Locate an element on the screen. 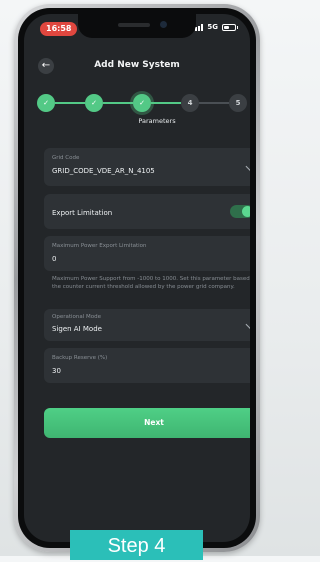 The image size is (320, 562). grid-code-select: Grid Code GRID_CODE_VDE_AR_N_4105 is located at coordinates (147, 167).